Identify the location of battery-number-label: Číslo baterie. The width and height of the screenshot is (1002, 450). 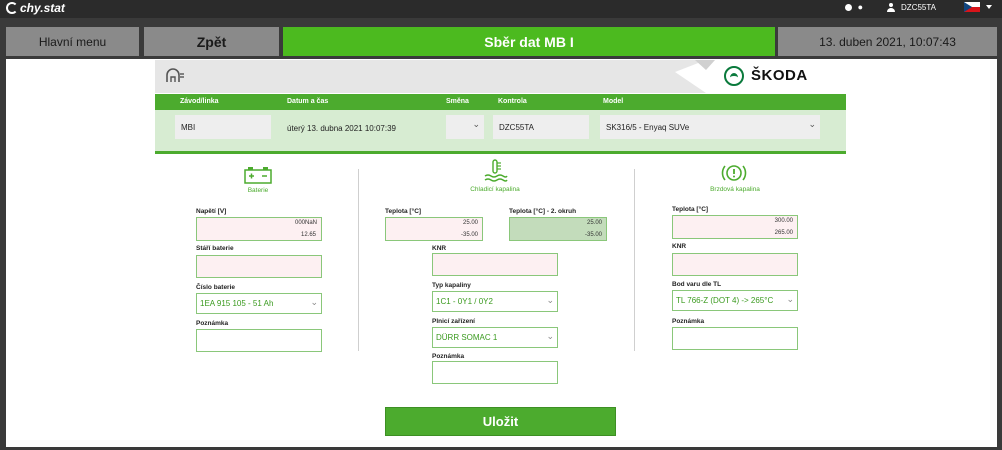
(216, 287).